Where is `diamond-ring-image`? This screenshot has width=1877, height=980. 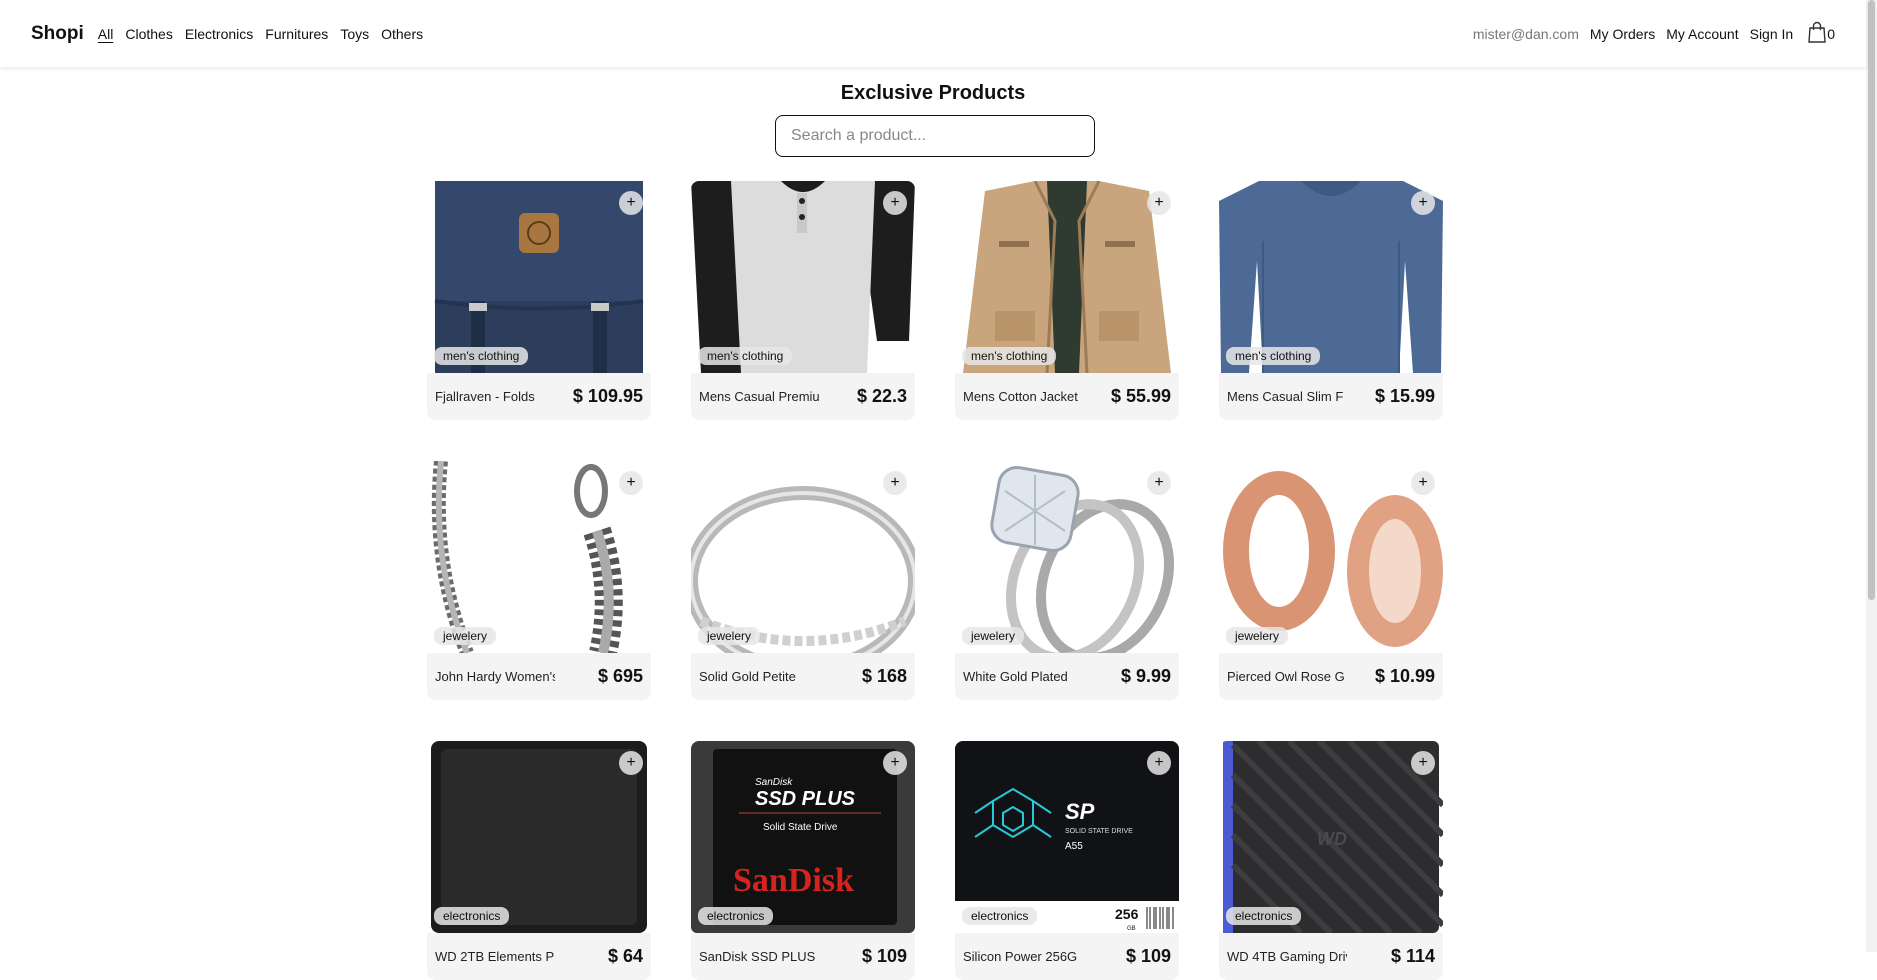 diamond-ring-image is located at coordinates (1067, 557).